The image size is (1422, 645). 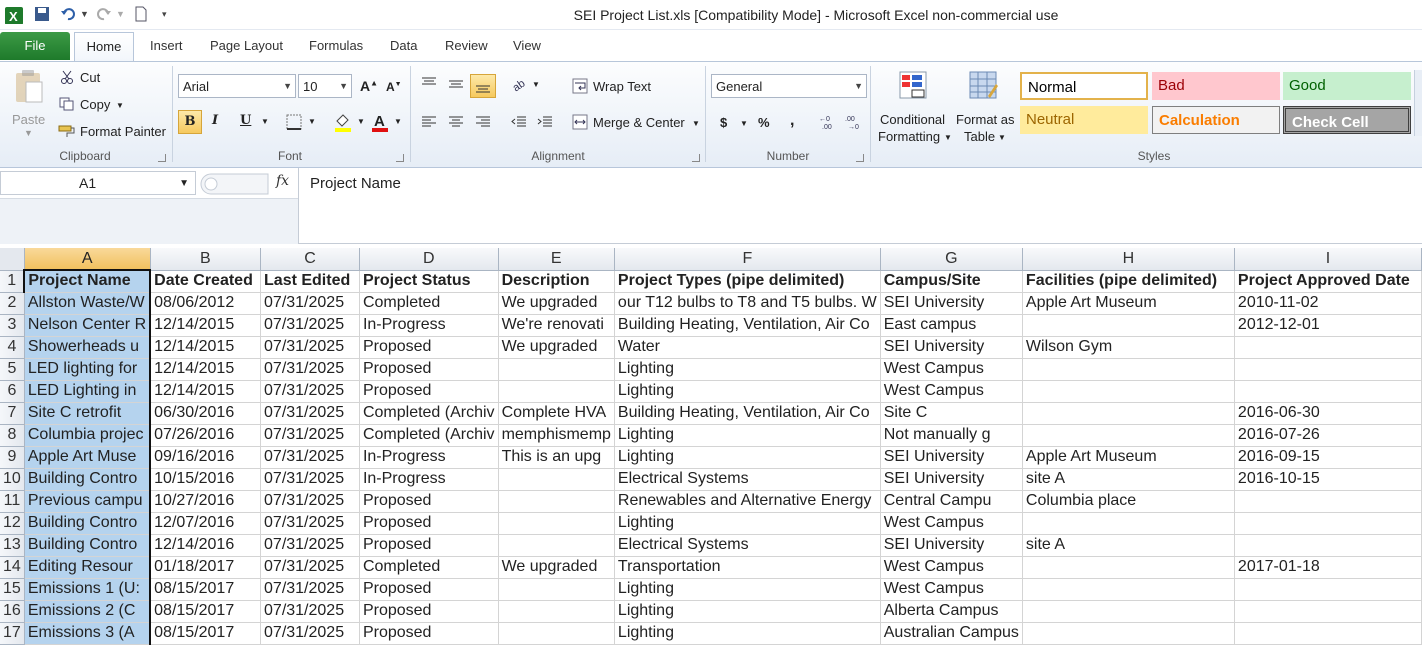 What do you see at coordinates (206, 501) in the screenshot?
I see `cell-b11: 10/27/2016` at bounding box center [206, 501].